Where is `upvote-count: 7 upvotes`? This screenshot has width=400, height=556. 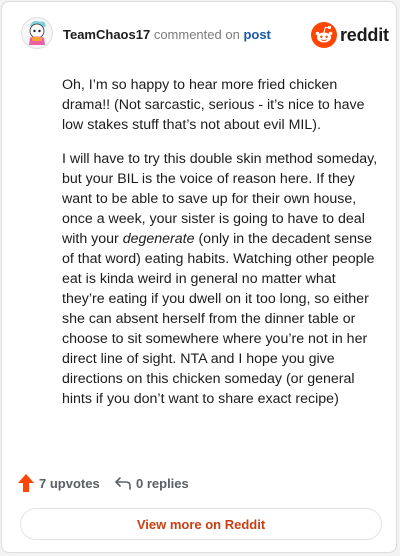
upvote-count: 7 upvotes is located at coordinates (69, 483).